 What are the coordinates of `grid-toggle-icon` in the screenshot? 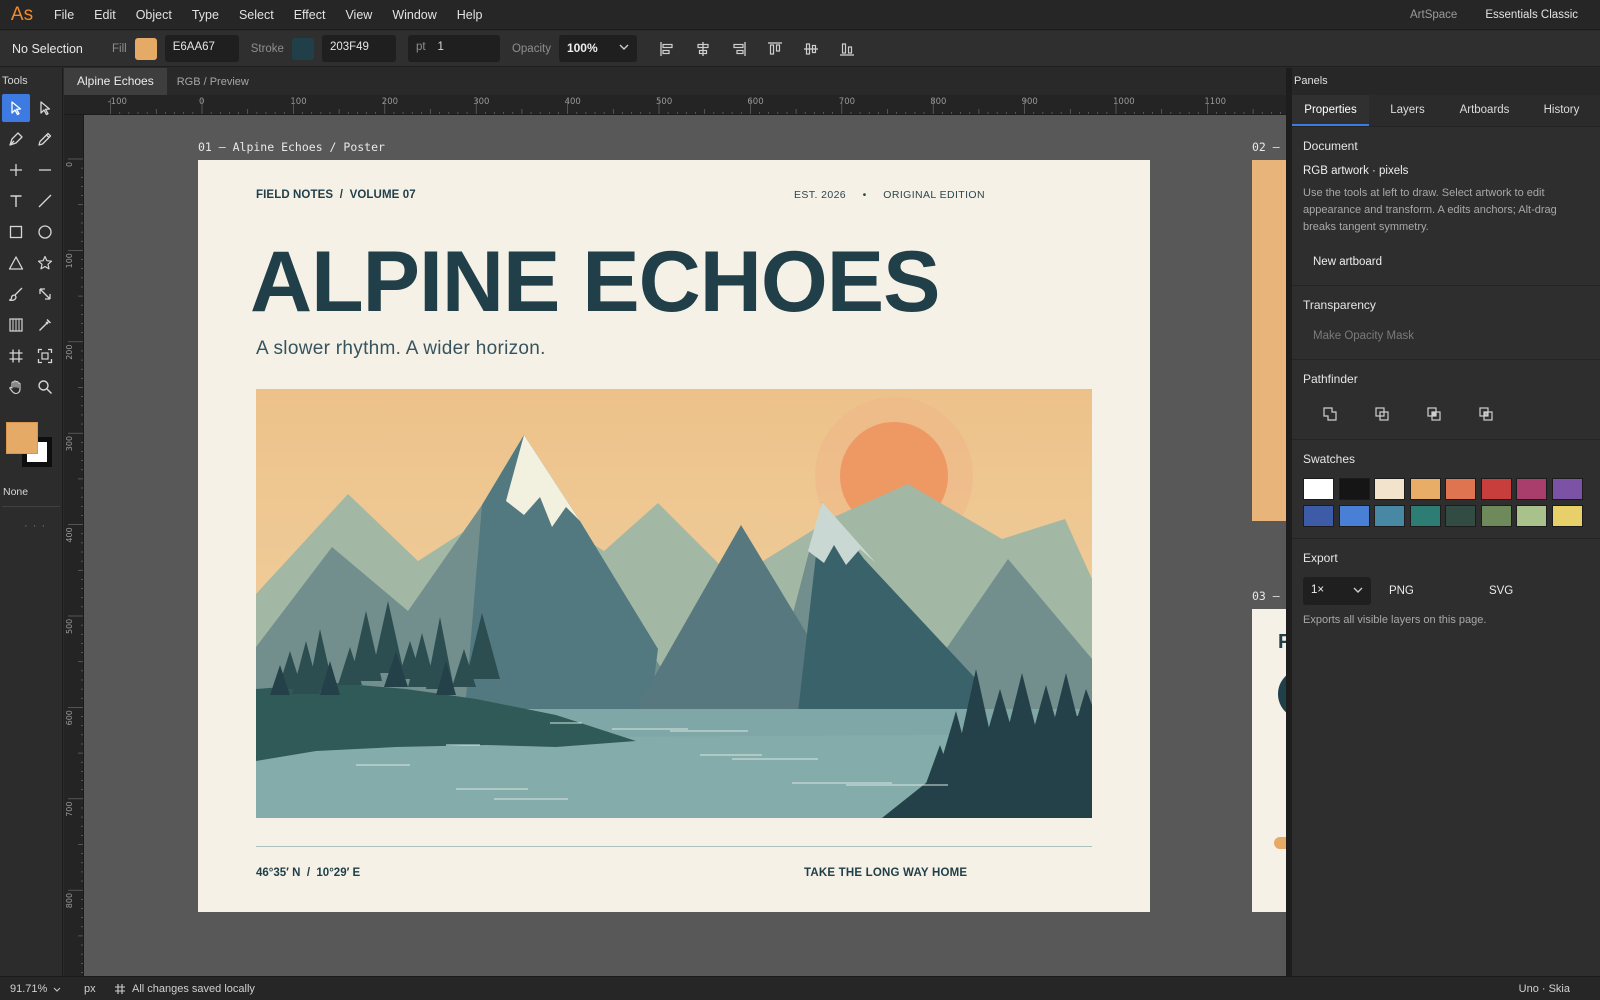 It's located at (120, 989).